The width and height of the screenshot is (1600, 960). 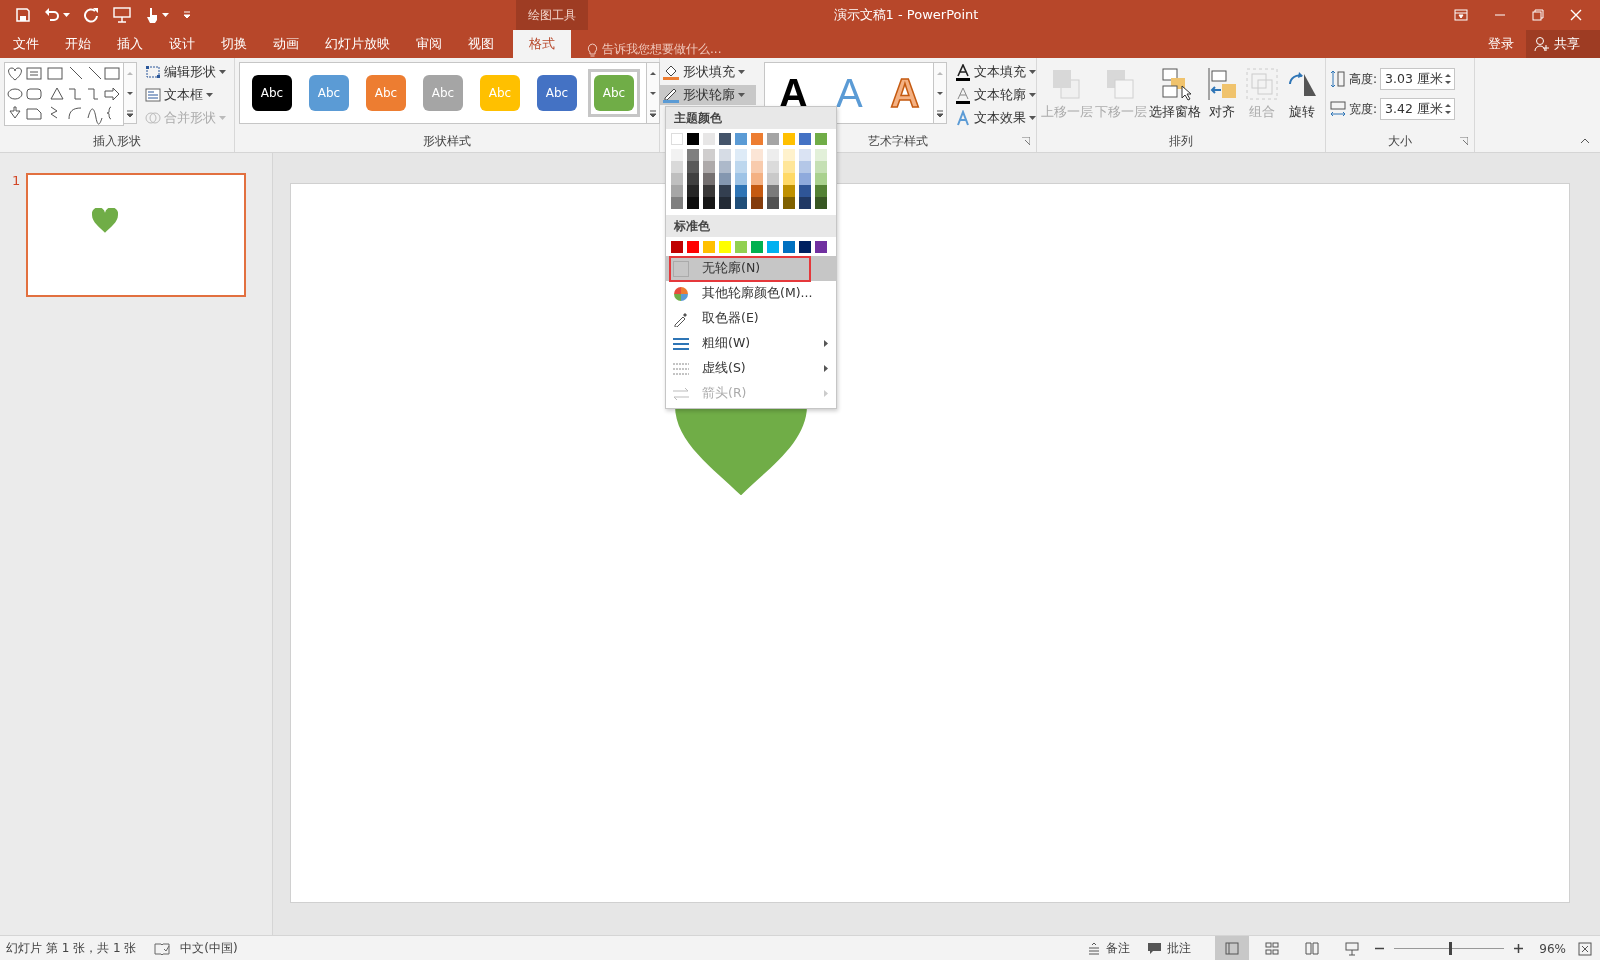 What do you see at coordinates (751, 318) in the screenshot?
I see `menu-item: 取色器(E)` at bounding box center [751, 318].